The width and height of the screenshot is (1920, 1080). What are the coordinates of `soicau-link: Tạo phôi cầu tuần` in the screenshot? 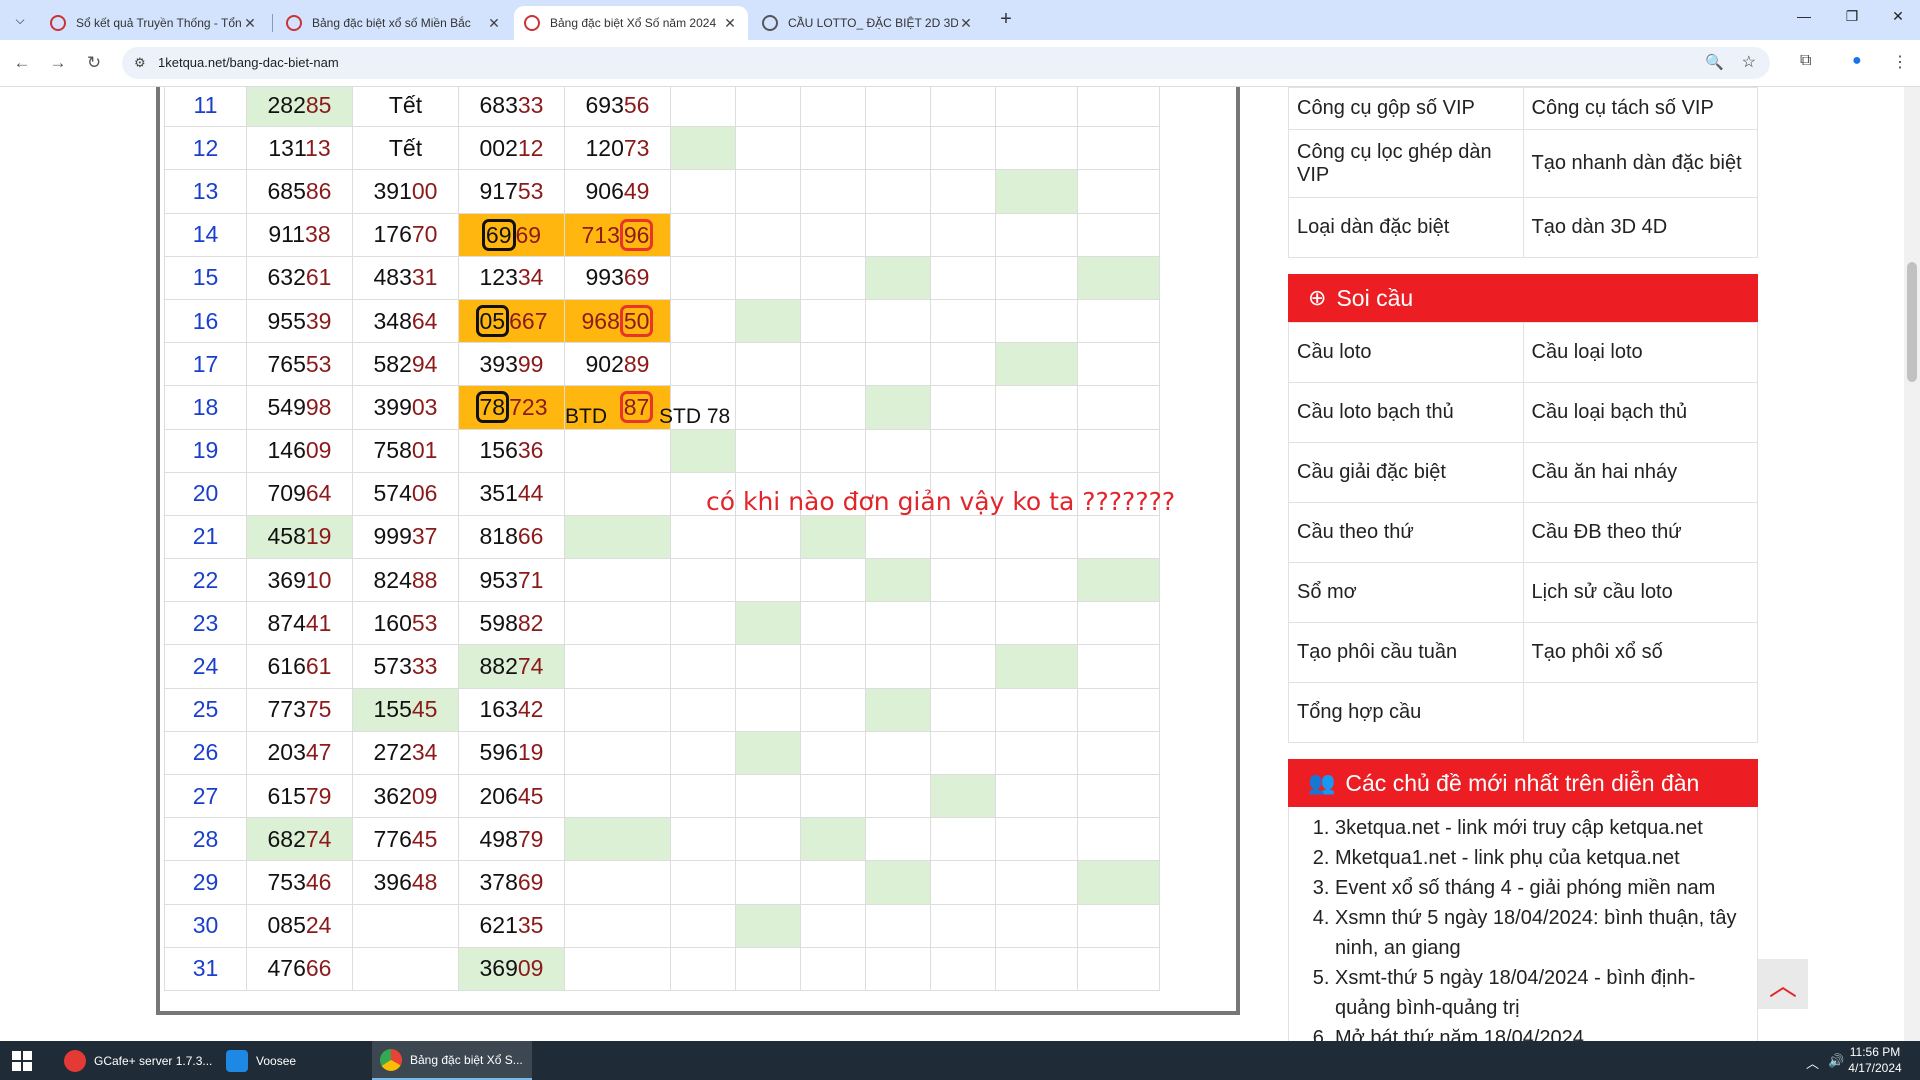 It's located at (1406, 652).